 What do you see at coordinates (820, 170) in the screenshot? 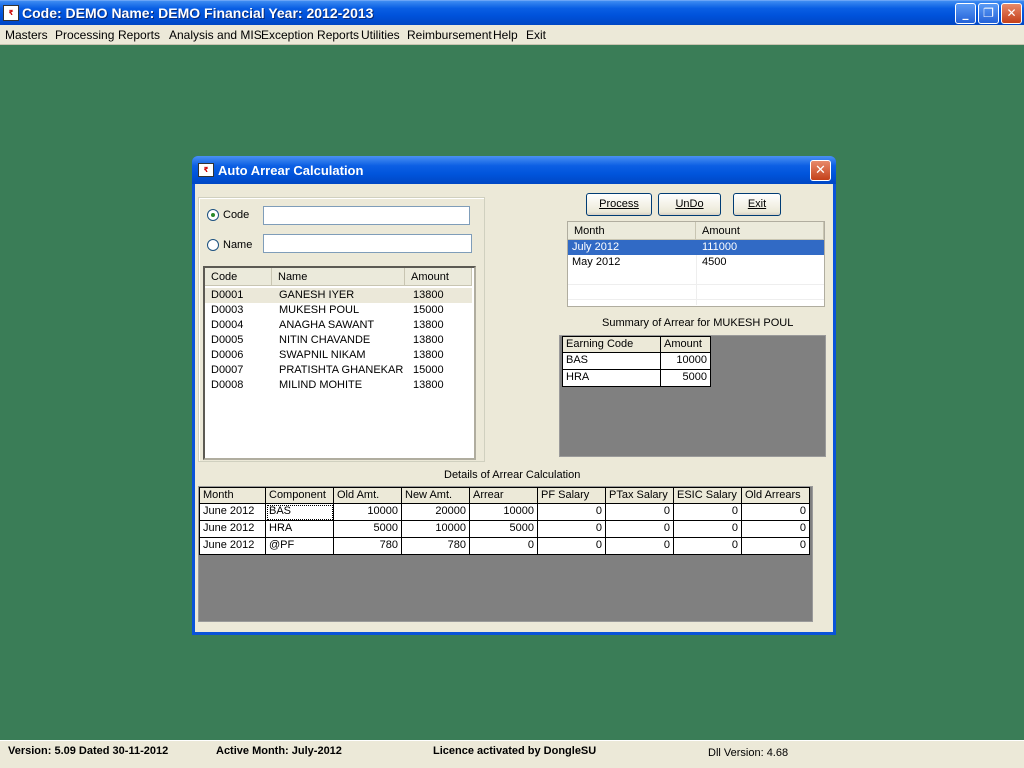
I see `dialog-close-icon: ✕` at bounding box center [820, 170].